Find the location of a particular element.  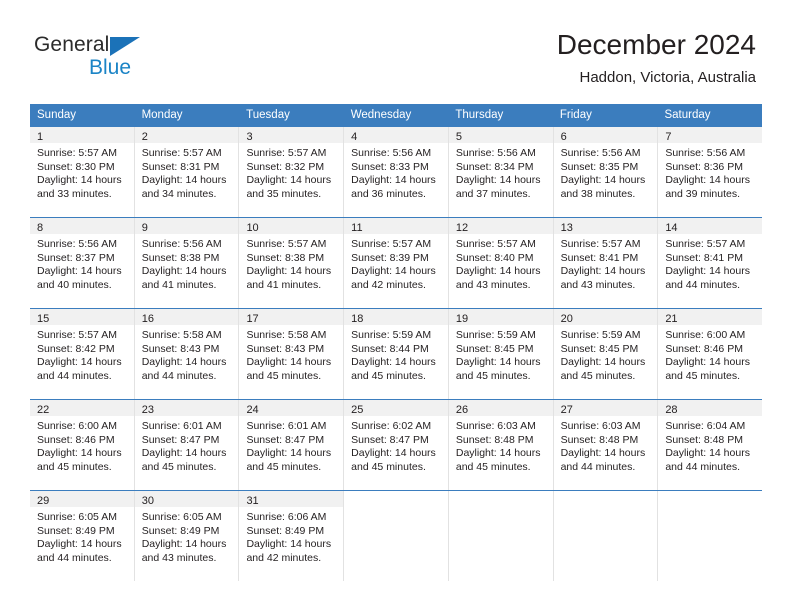

day-number: 3 is located at coordinates (249, 137).